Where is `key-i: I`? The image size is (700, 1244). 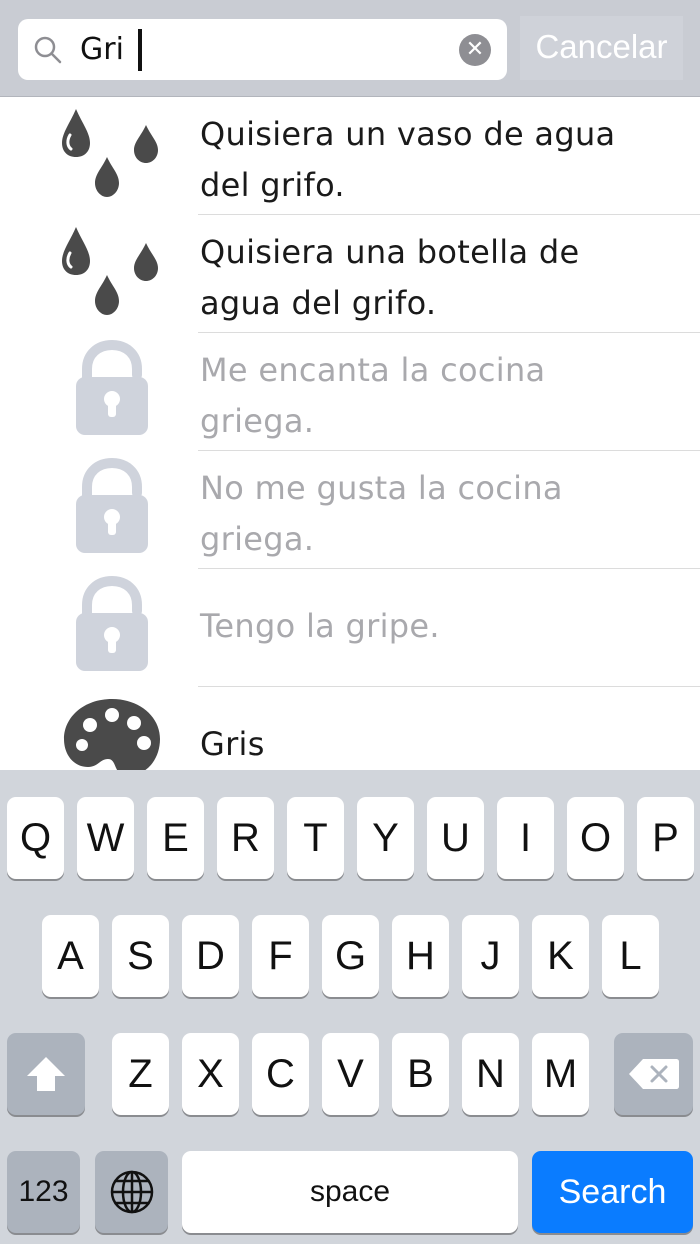 key-i: I is located at coordinates (525, 838).